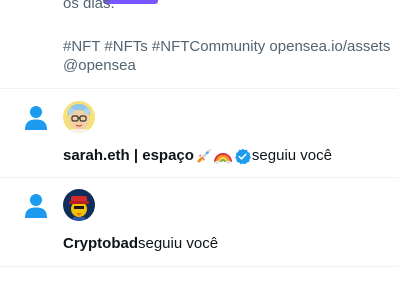 This screenshot has width=398, height=290. I want to click on tweet-text-line: os dias., so click(89, 6).